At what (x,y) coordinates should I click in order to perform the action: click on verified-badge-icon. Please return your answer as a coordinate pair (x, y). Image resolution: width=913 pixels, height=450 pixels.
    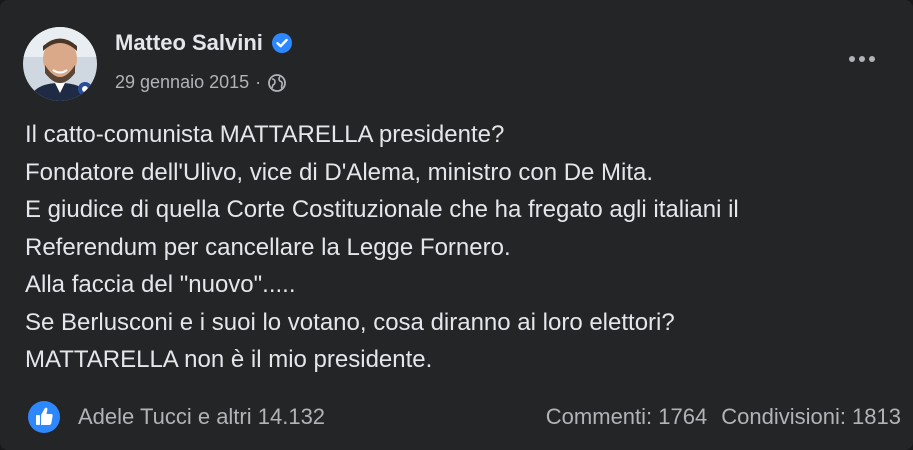
    Looking at the image, I should click on (281, 43).